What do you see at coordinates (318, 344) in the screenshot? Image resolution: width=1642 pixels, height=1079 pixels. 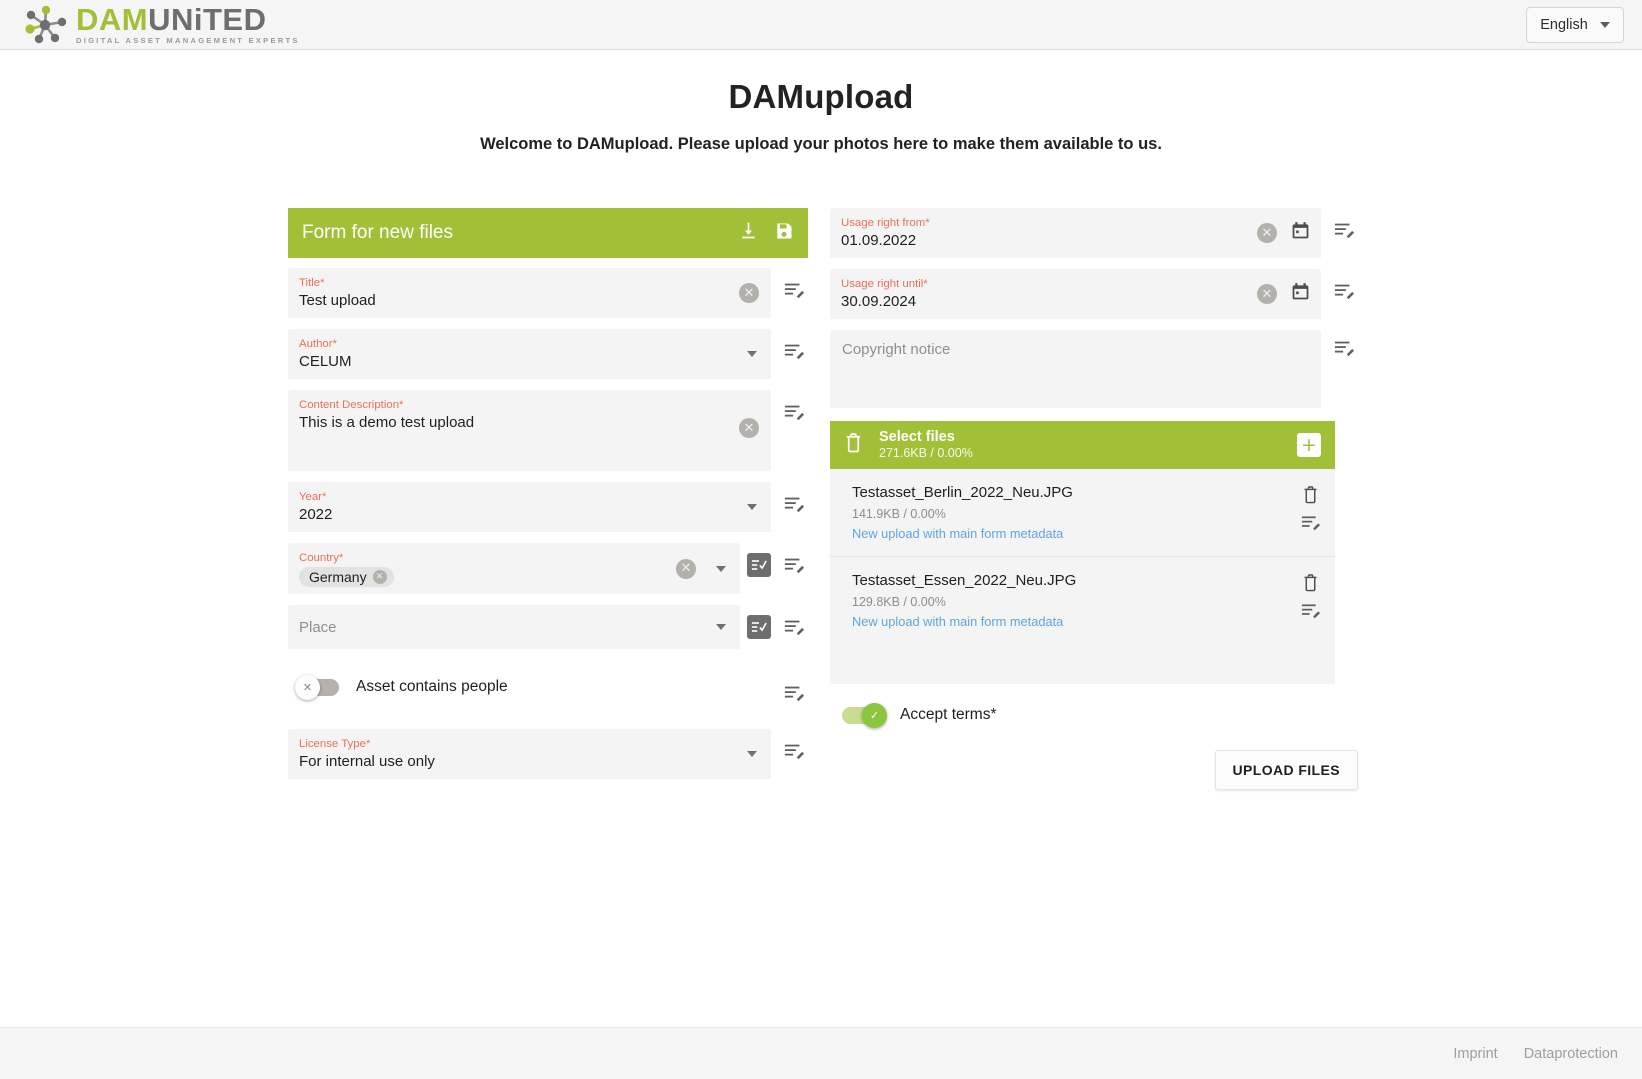 I see `author-label: Author*` at bounding box center [318, 344].